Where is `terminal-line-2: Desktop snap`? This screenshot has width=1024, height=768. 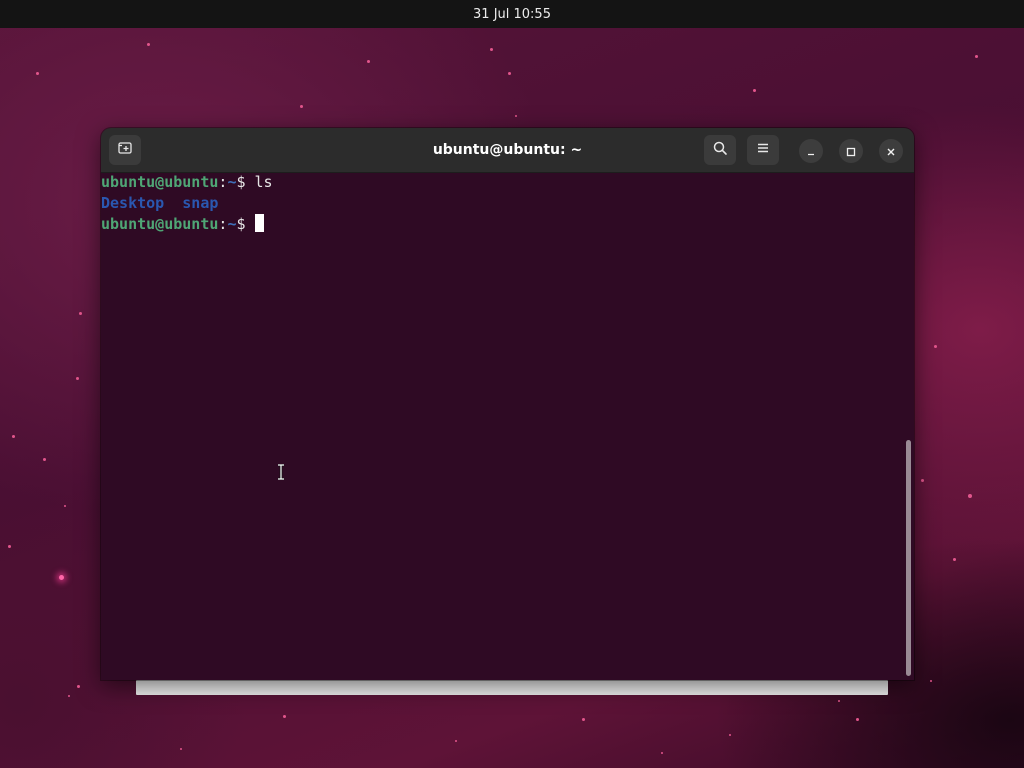
terminal-line-2: Desktop snap is located at coordinates (507, 203).